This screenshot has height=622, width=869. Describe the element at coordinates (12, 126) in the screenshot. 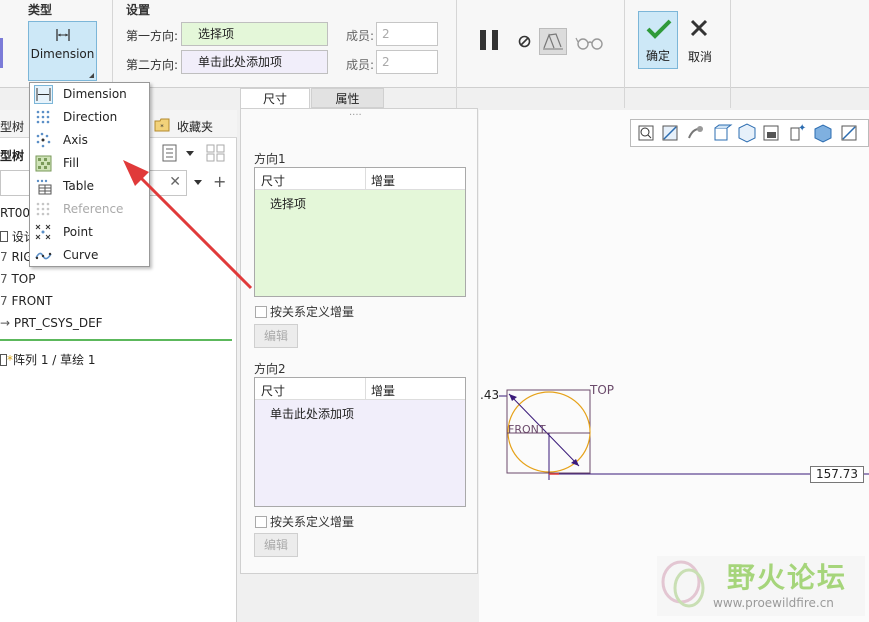

I see `tab-model-tree: 型树` at that location.